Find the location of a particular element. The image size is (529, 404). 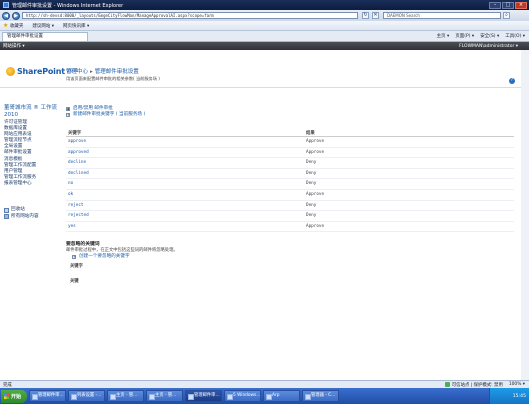

keyword-link: approve is located at coordinates (186, 142).